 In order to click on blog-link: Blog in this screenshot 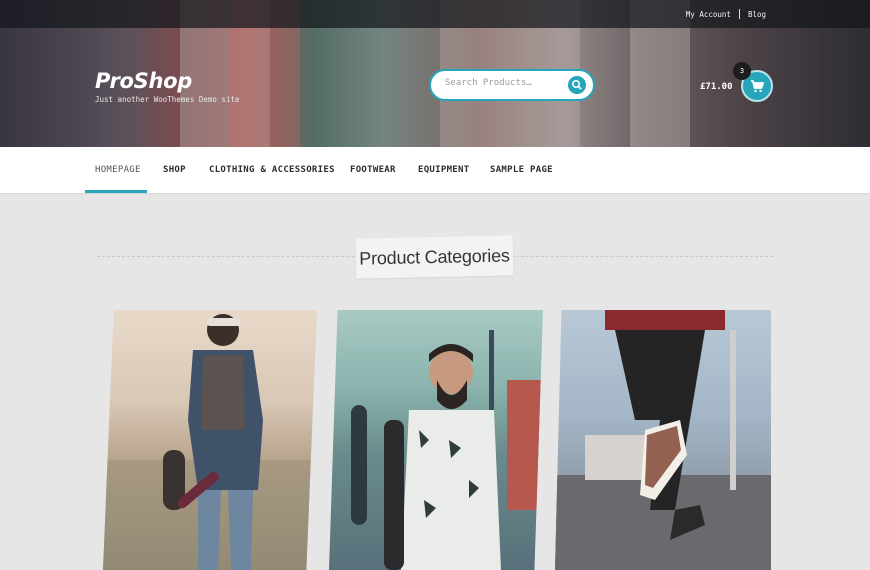, I will do `click(757, 14)`.